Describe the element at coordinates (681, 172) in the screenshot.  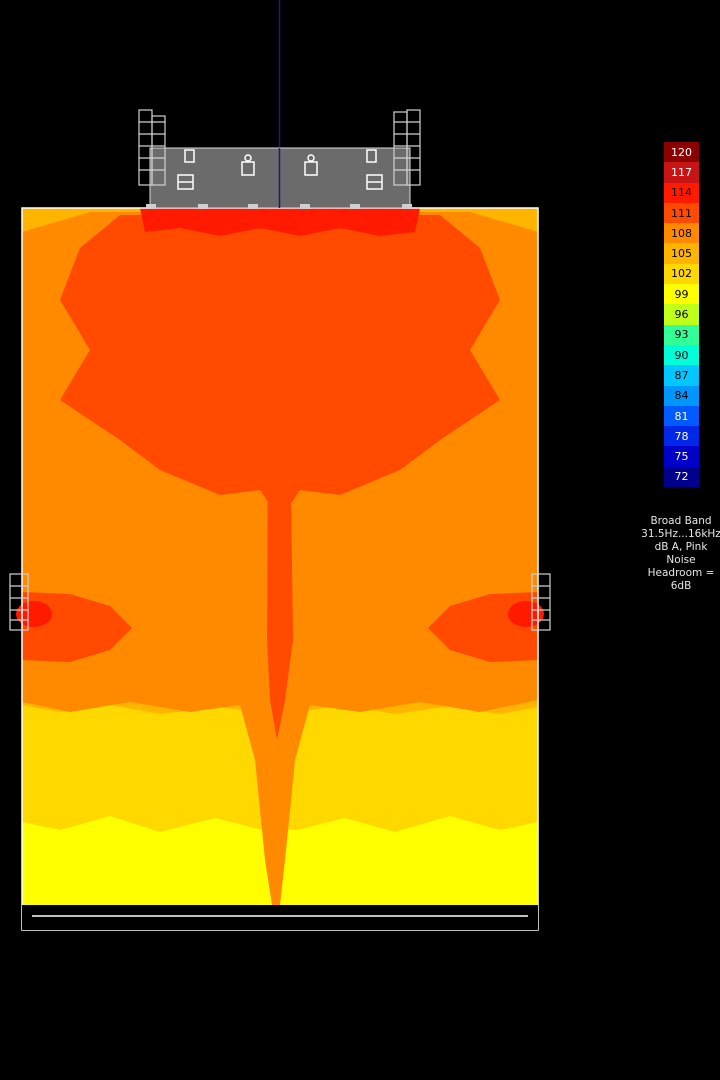
I see `legend-level-117: 117` at that location.